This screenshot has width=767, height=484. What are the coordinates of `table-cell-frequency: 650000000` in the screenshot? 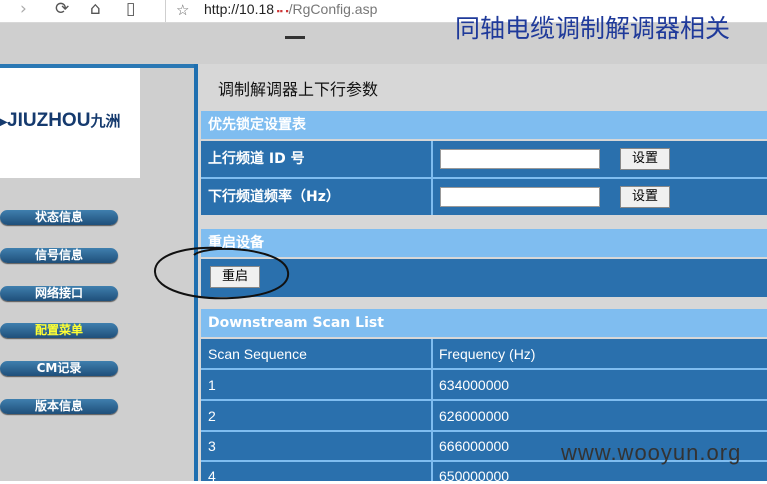 It's located at (474, 476).